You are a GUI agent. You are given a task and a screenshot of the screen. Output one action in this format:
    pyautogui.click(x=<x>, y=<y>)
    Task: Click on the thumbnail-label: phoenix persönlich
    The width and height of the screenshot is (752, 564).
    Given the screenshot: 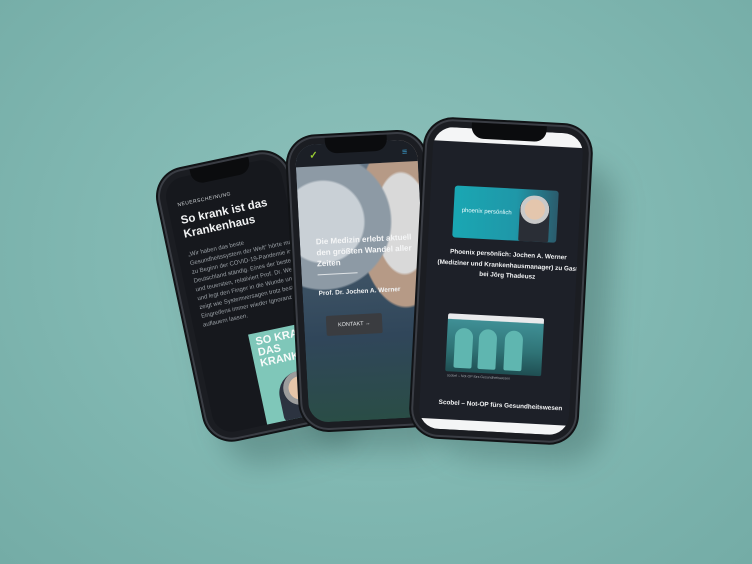 What is the action you would take?
    pyautogui.click(x=486, y=212)
    